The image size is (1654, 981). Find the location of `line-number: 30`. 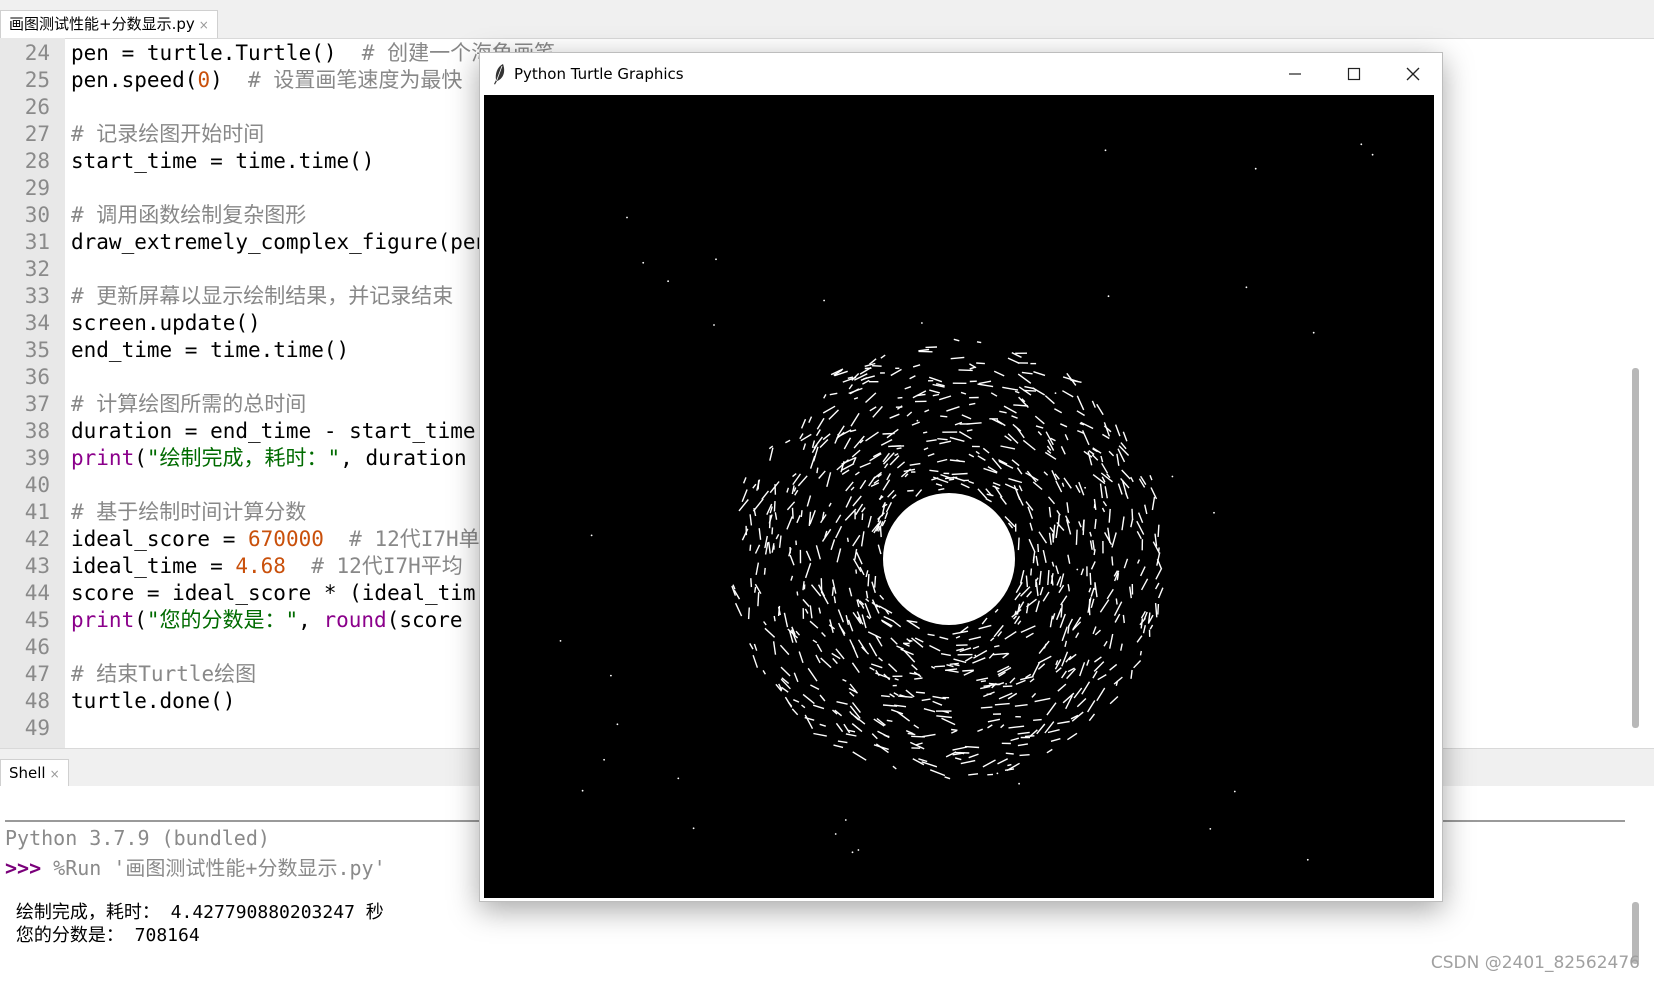

line-number: 30 is located at coordinates (37, 215).